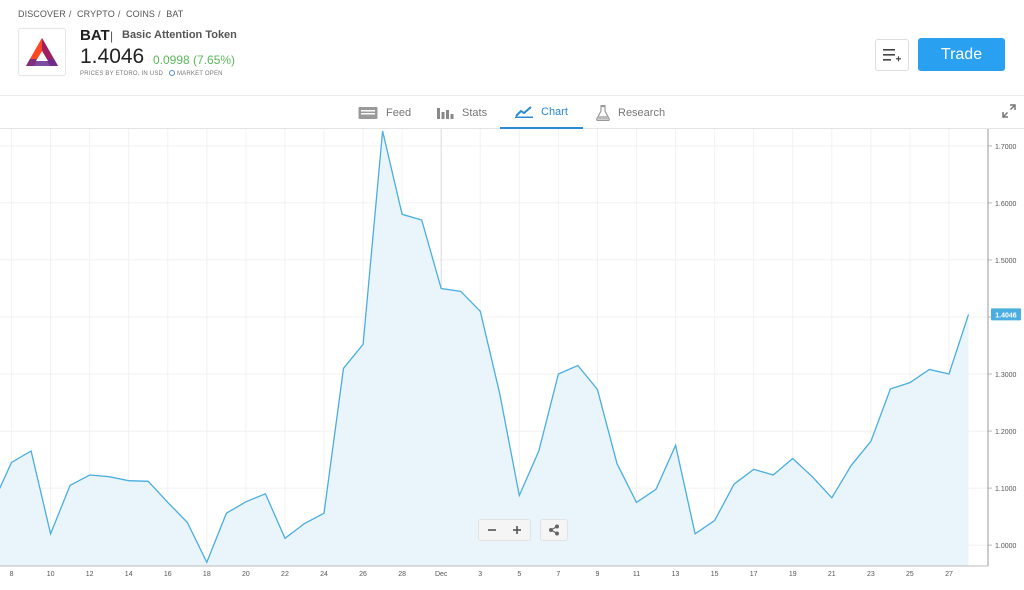 The image size is (1024, 590). What do you see at coordinates (194, 60) in the screenshot?
I see `price-change: 0.0998 (7.65%)` at bounding box center [194, 60].